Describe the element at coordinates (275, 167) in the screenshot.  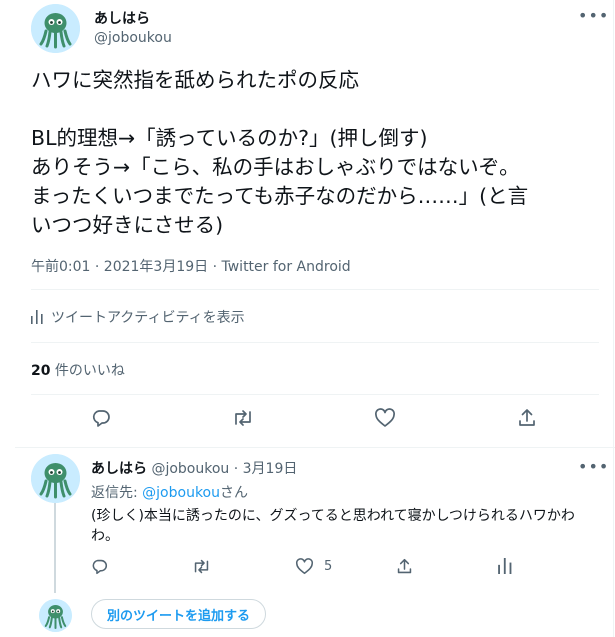
I see `tweet-line: ありそう→「こら、私の手はおしゃぶりではないぞ。` at that location.